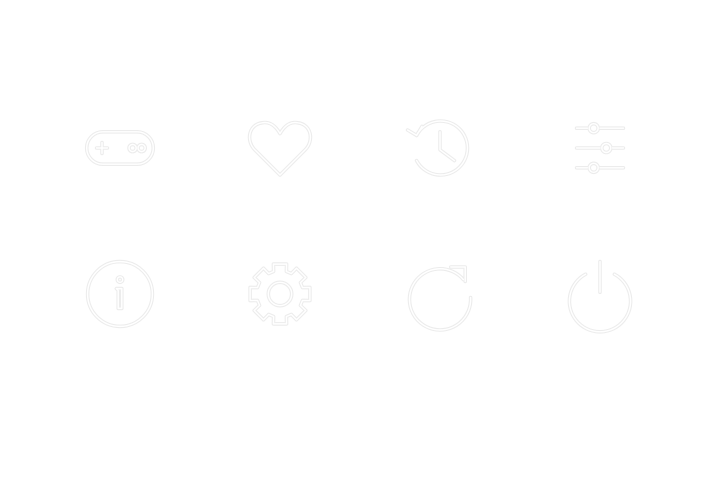  I want to click on history-icon, so click(437, 148).